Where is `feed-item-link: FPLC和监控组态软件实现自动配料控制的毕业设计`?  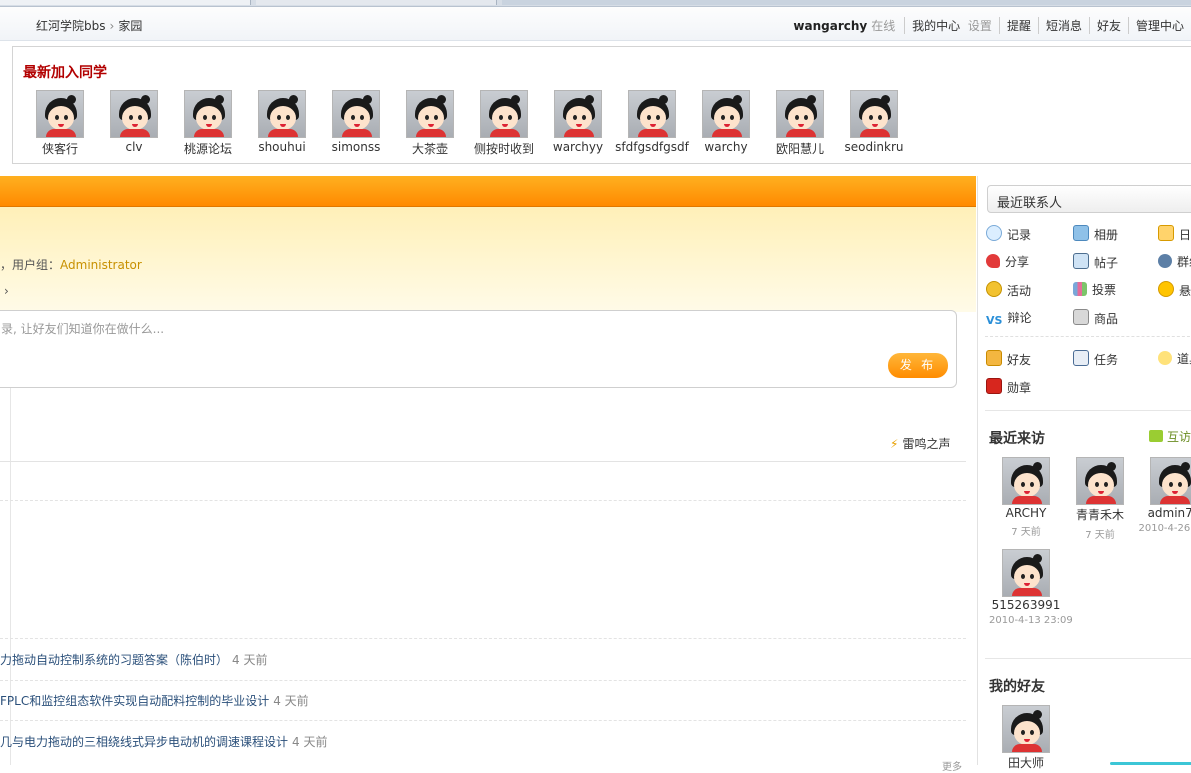 feed-item-link: FPLC和监控组态软件实现自动配料控制的毕业设计 is located at coordinates (134, 701).